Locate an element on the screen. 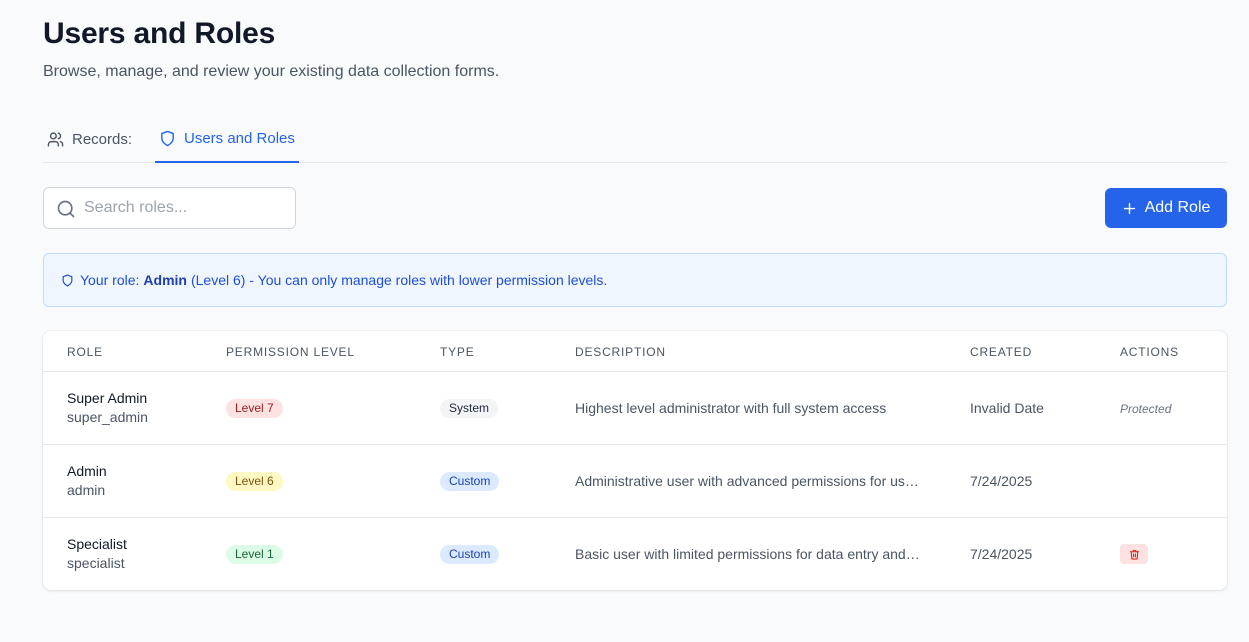 The height and width of the screenshot is (642, 1249). role-cell: Super Admin super_admin is located at coordinates (107, 407).